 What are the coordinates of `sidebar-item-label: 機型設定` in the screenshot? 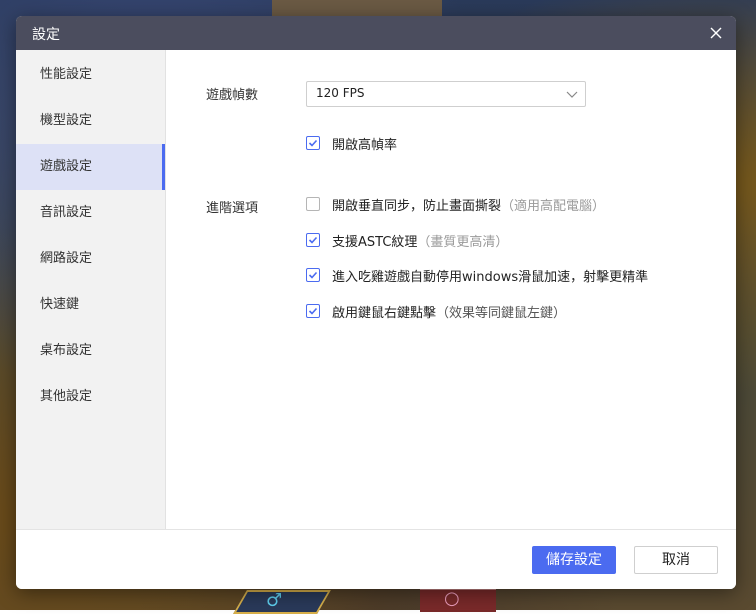 It's located at (66, 120).